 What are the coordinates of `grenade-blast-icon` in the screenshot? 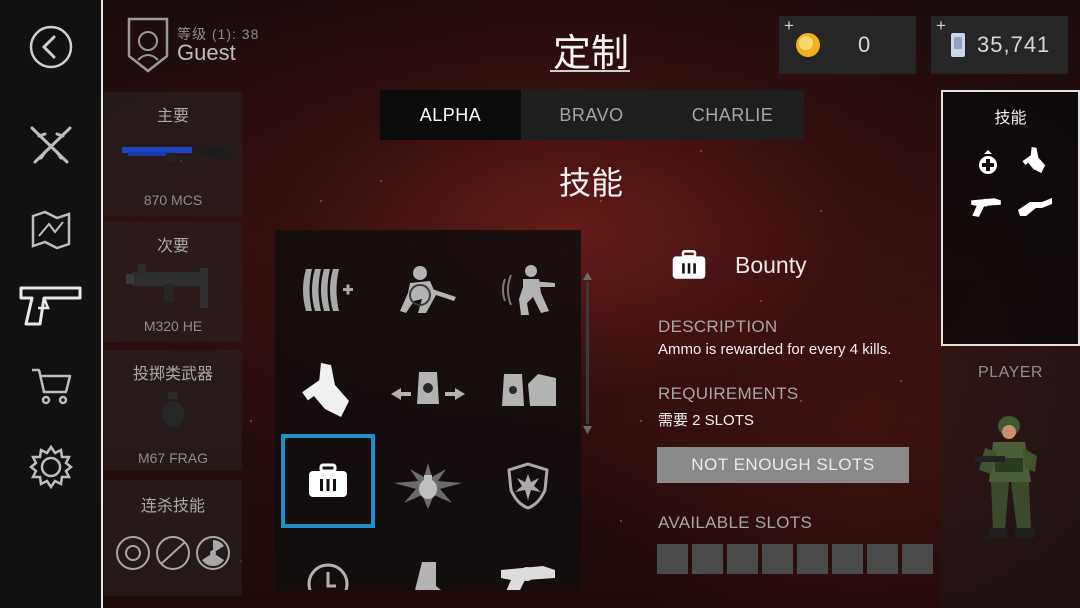 It's located at (428, 486).